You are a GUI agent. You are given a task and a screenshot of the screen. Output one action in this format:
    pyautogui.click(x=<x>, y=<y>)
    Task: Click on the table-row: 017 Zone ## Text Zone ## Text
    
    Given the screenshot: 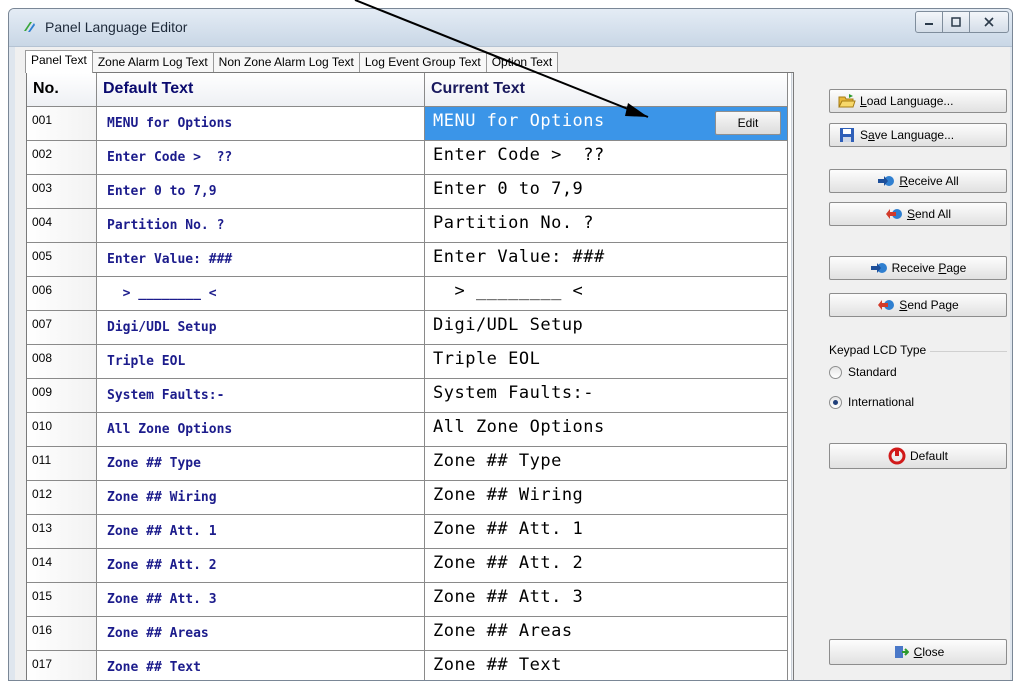 What is the action you would take?
    pyautogui.click(x=410, y=665)
    